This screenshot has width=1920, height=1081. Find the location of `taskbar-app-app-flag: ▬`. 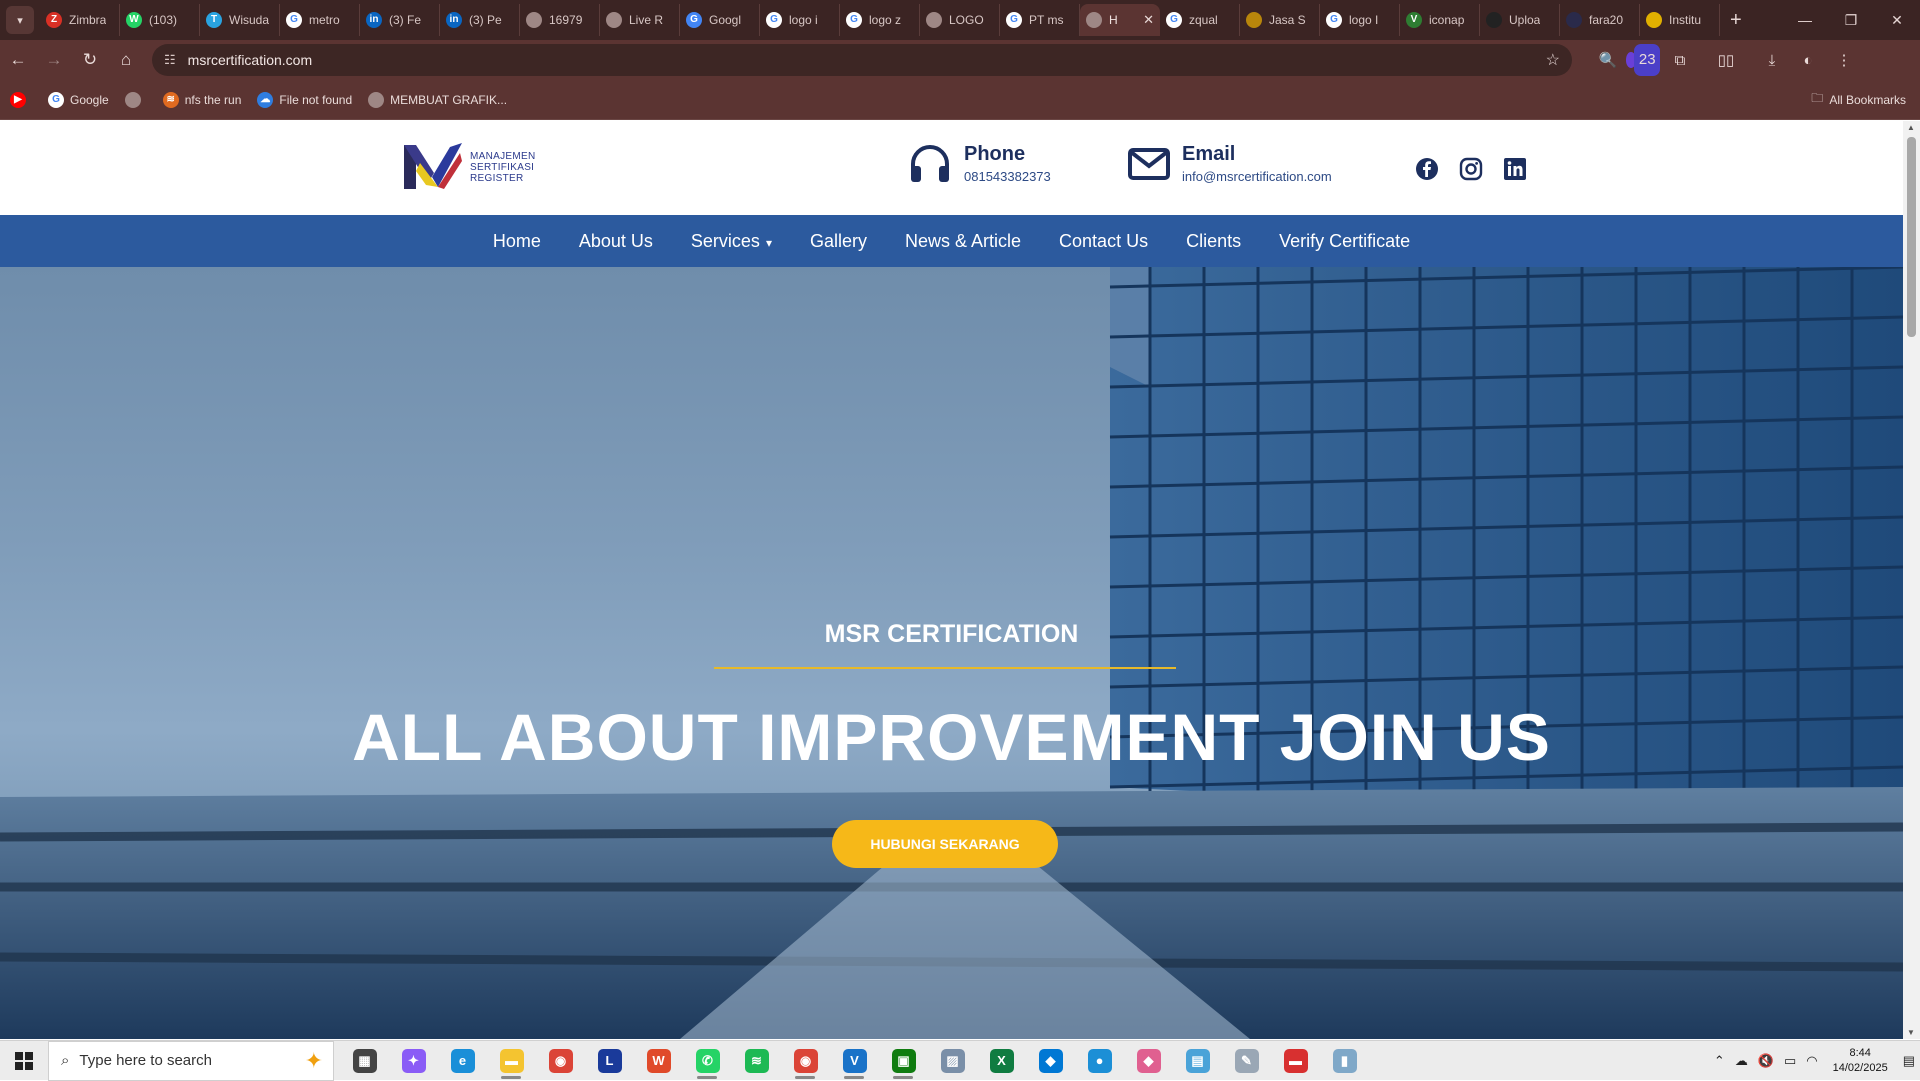

taskbar-app-app-flag: ▬ is located at coordinates (1295, 1061).